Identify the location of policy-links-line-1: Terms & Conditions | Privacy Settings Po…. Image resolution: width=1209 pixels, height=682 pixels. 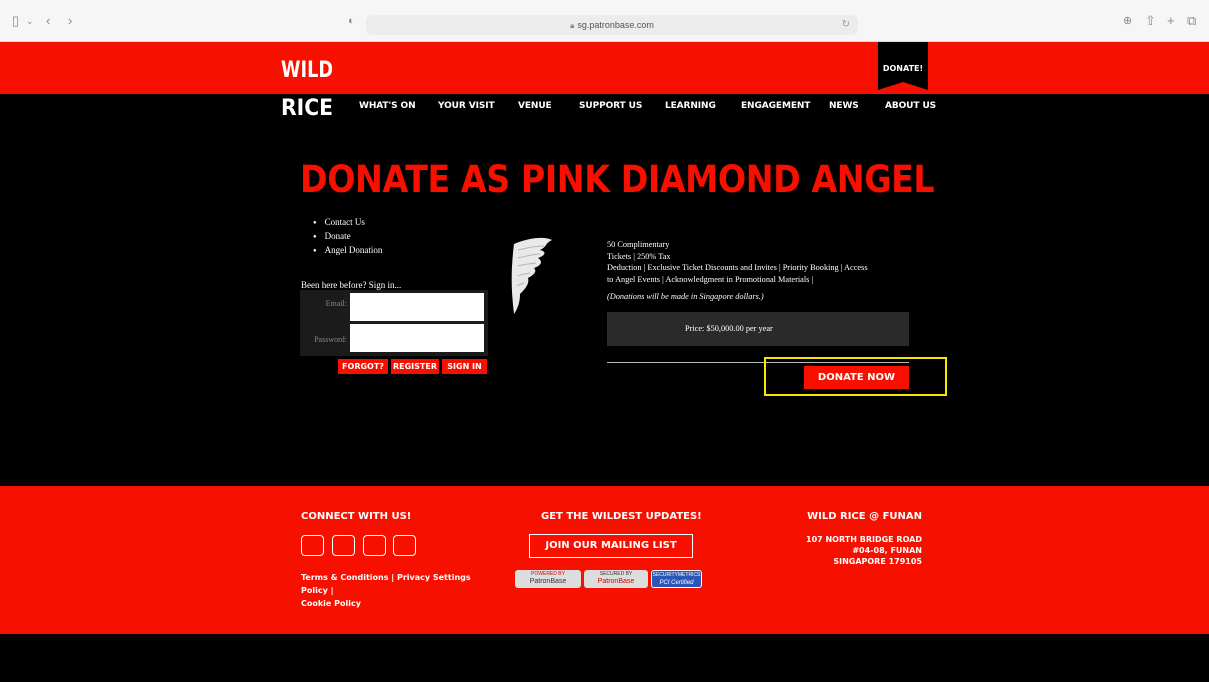
(391, 584).